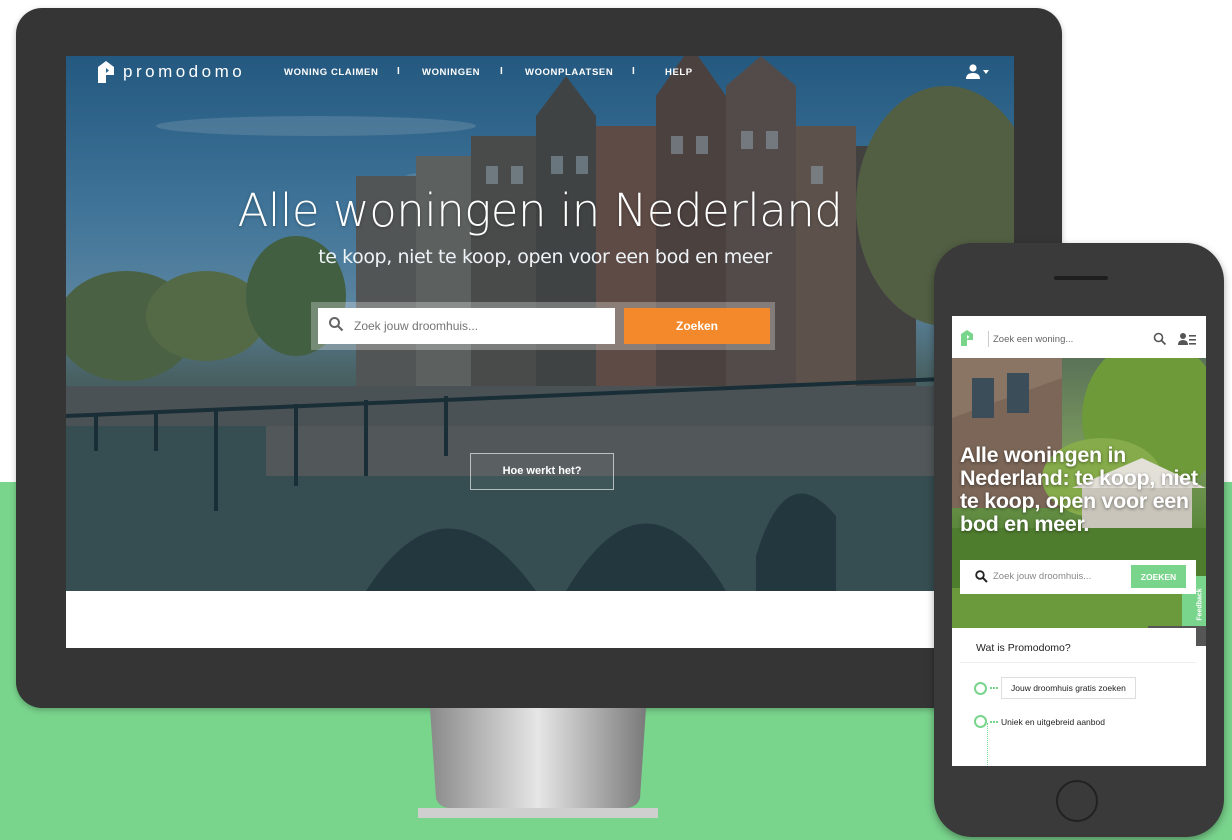 The image size is (1232, 840). Describe the element at coordinates (1053, 721) in the screenshot. I see `step-label: Uniek en uitgebreid aanbod` at that location.